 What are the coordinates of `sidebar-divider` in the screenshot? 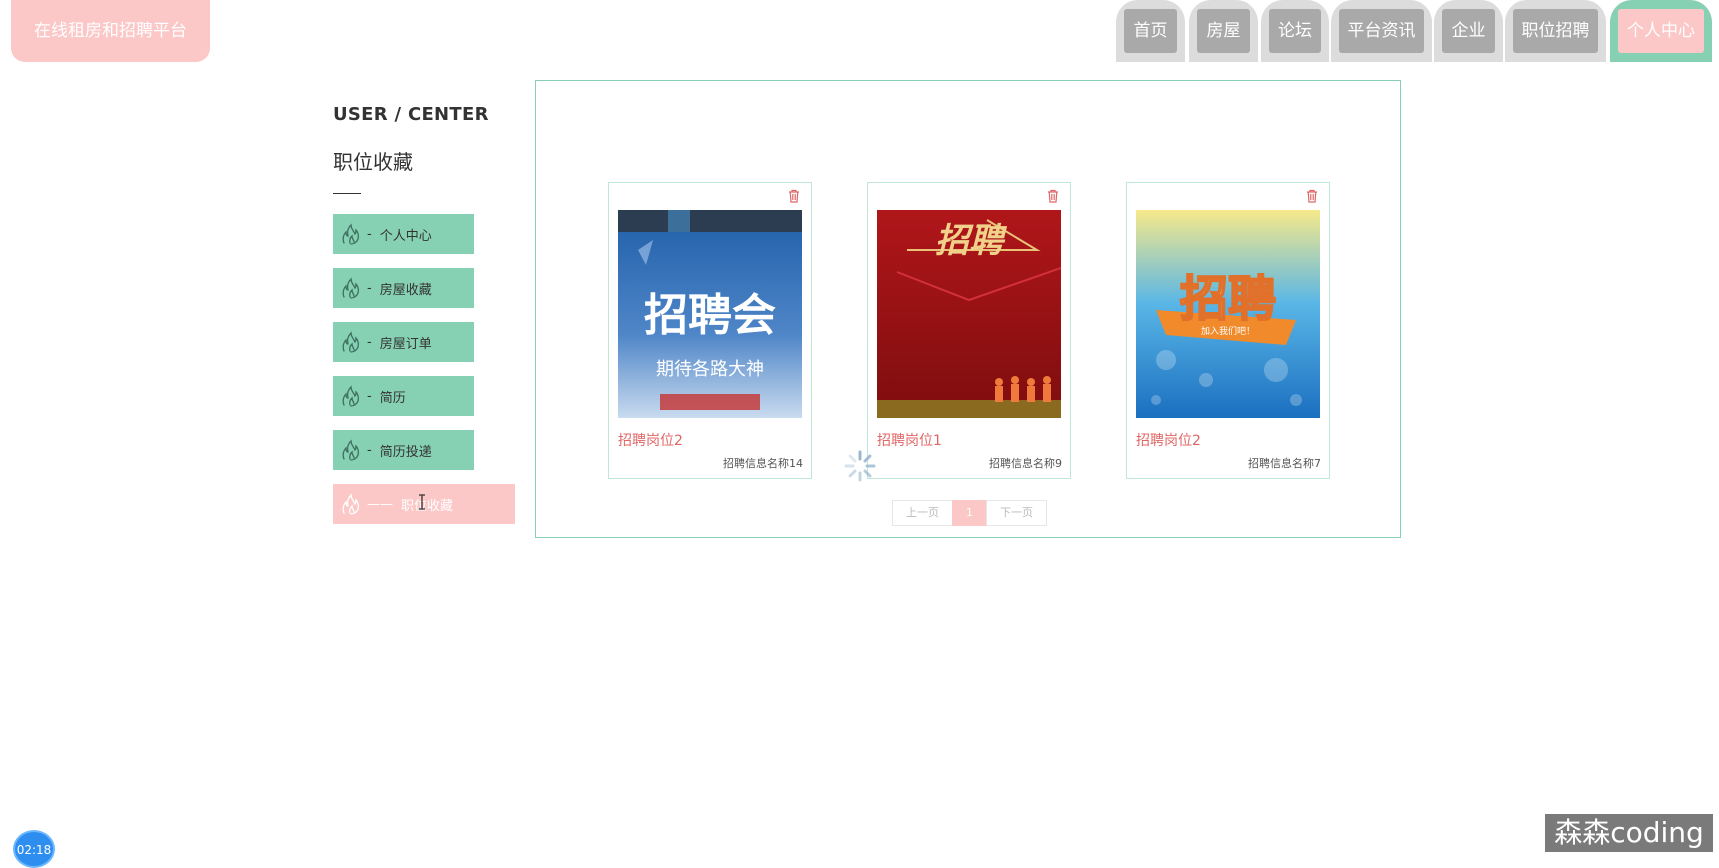 It's located at (347, 193).